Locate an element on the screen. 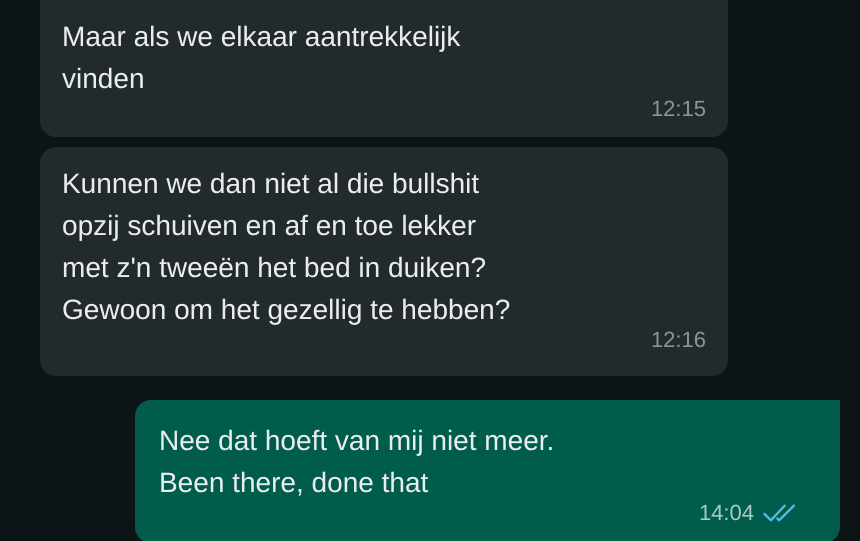  message-time: 14:04 is located at coordinates (726, 513).